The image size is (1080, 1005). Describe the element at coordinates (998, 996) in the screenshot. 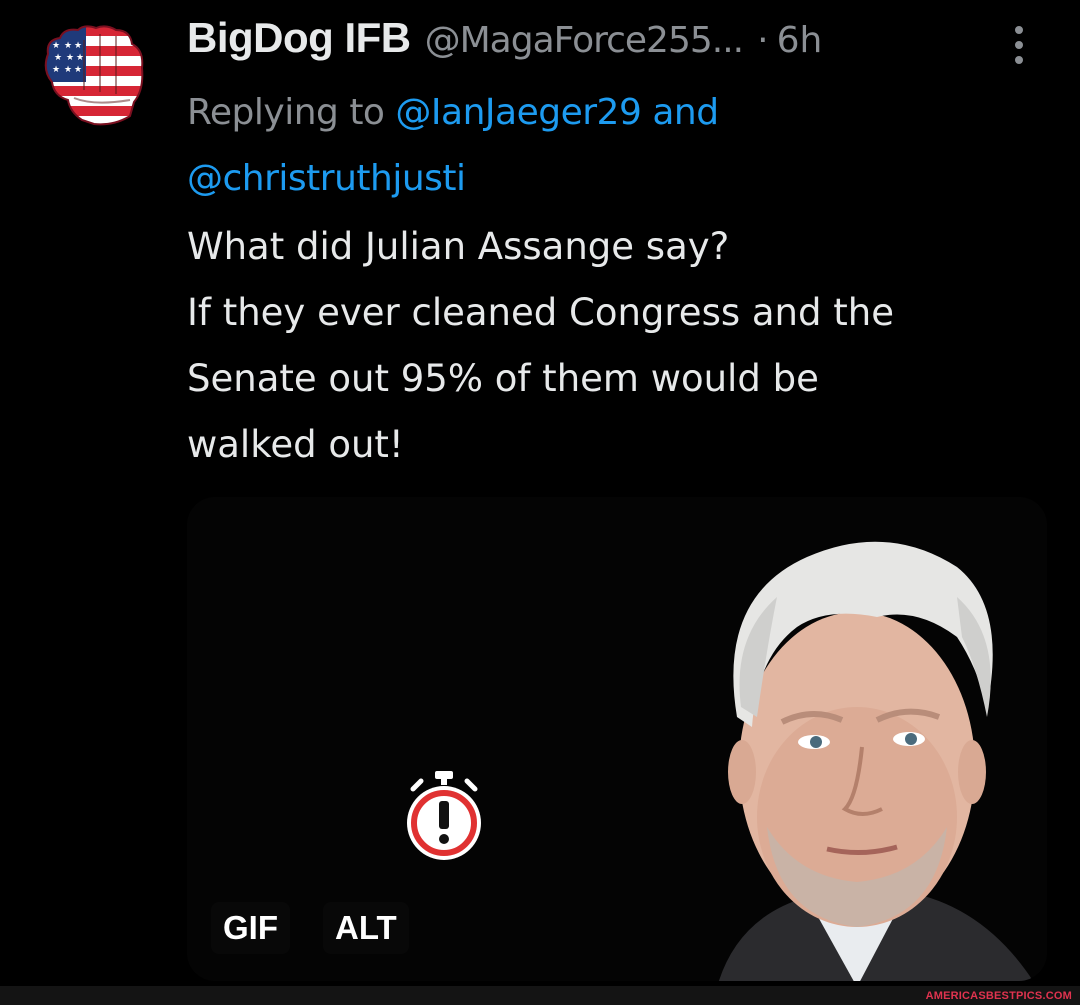

I see `watermark-text: AMERICASBESTPICS.COM` at that location.